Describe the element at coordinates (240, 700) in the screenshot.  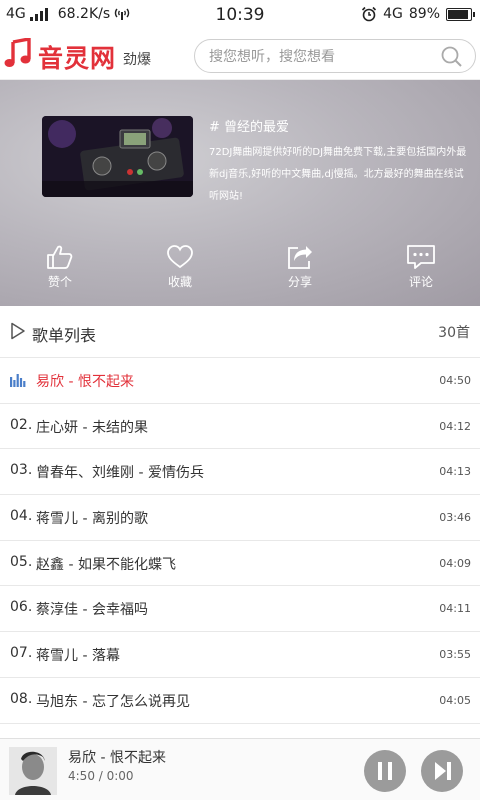
I see `song-row: 08. 马旭东 - 忘了怎么说再见 04:05` at that location.